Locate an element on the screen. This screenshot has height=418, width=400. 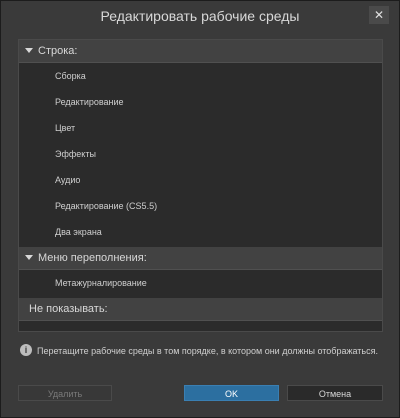
hidden-drop-zone is located at coordinates (200, 326).